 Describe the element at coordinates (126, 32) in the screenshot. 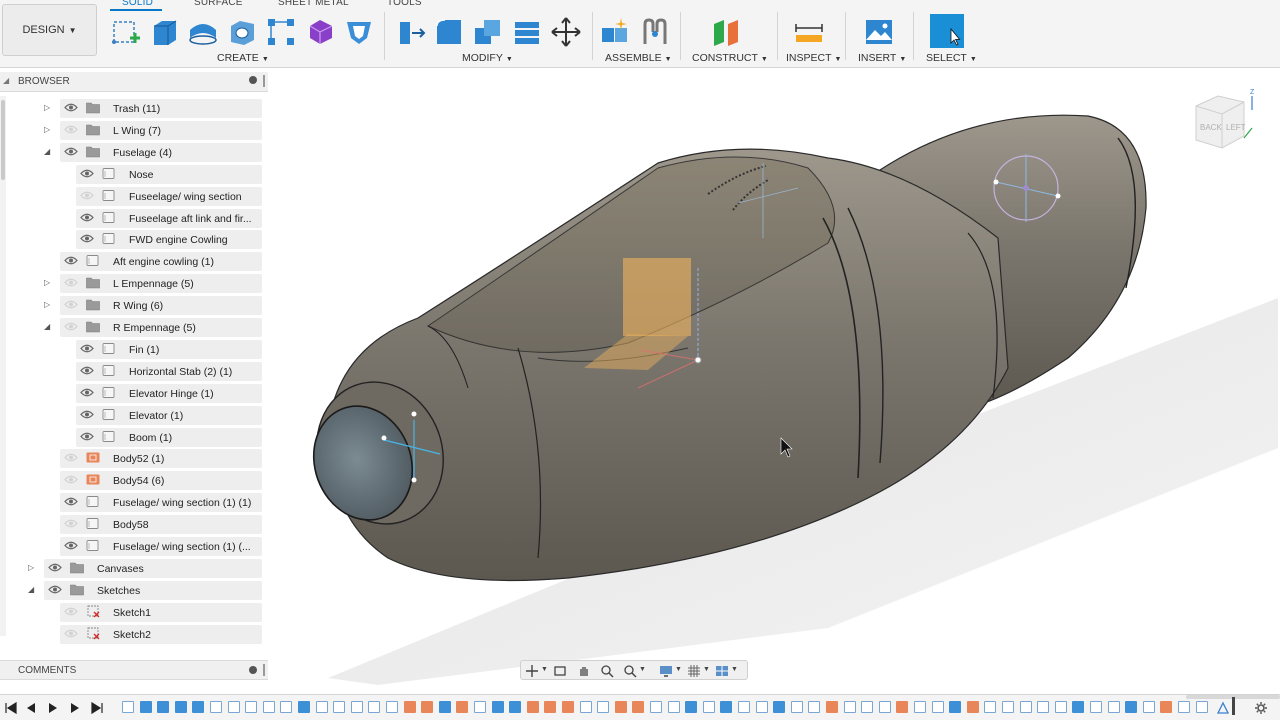

I see `create-sketch-icon` at that location.